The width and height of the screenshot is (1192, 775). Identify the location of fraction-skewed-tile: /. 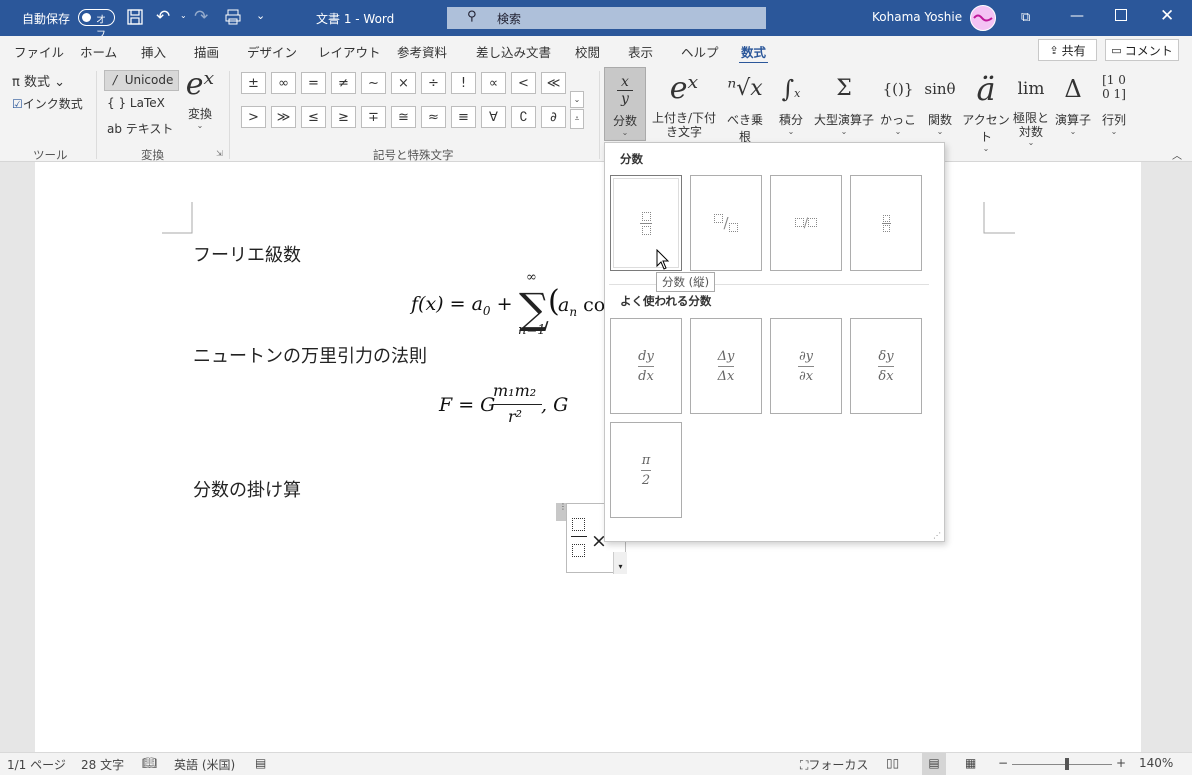
(726, 223).